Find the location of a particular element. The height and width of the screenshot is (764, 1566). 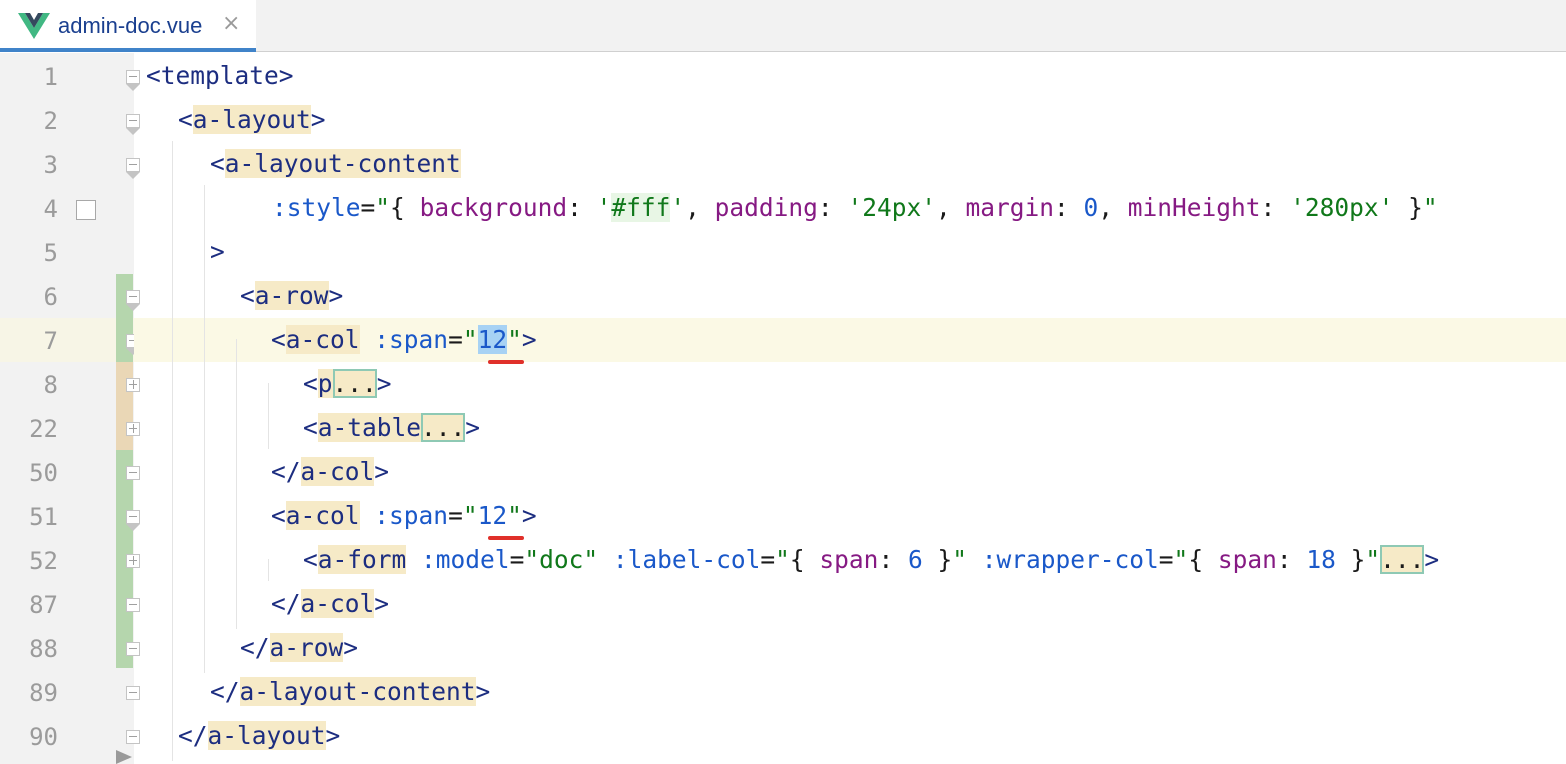

line-number: 50 is located at coordinates (43, 473).